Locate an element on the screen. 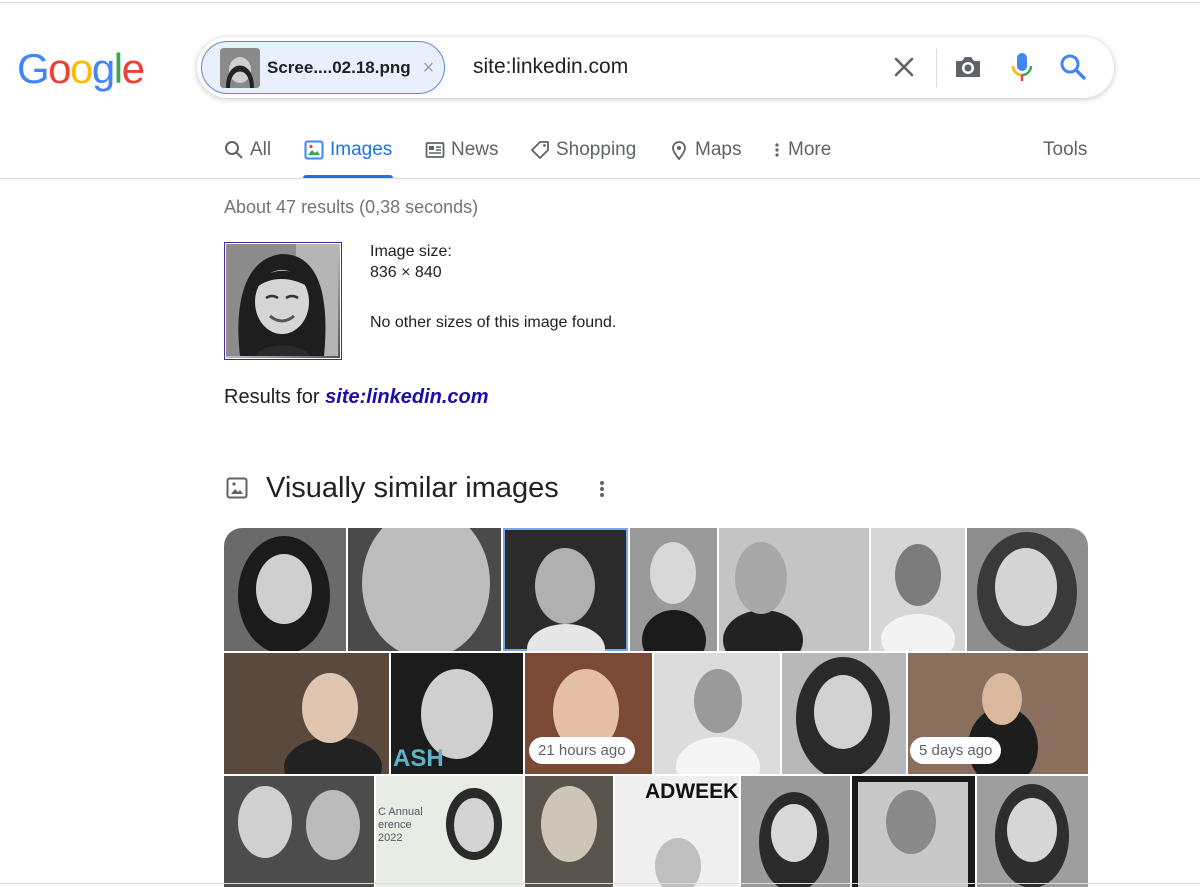 Image resolution: width=1200 pixels, height=887 pixels. similar-image: ADWEEK is located at coordinates (677, 831).